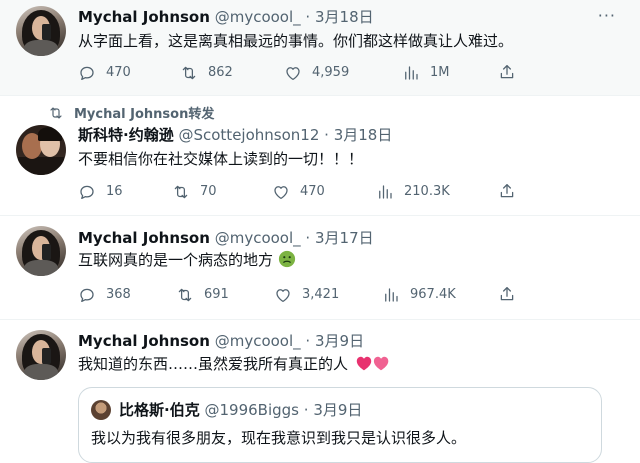 This screenshot has height=463, width=640. I want to click on tweet-header: Mychal Johnson @mycoool_ · 3月9日, so click(221, 341).